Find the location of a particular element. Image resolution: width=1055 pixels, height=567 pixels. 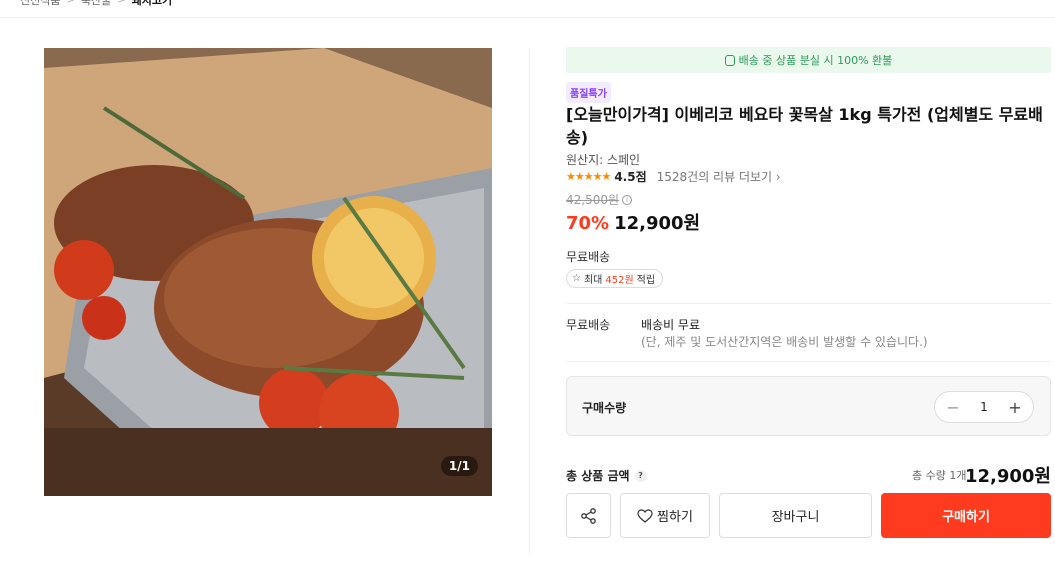

review-link-text: 1528건의 리뷰 더보기 is located at coordinates (714, 177).